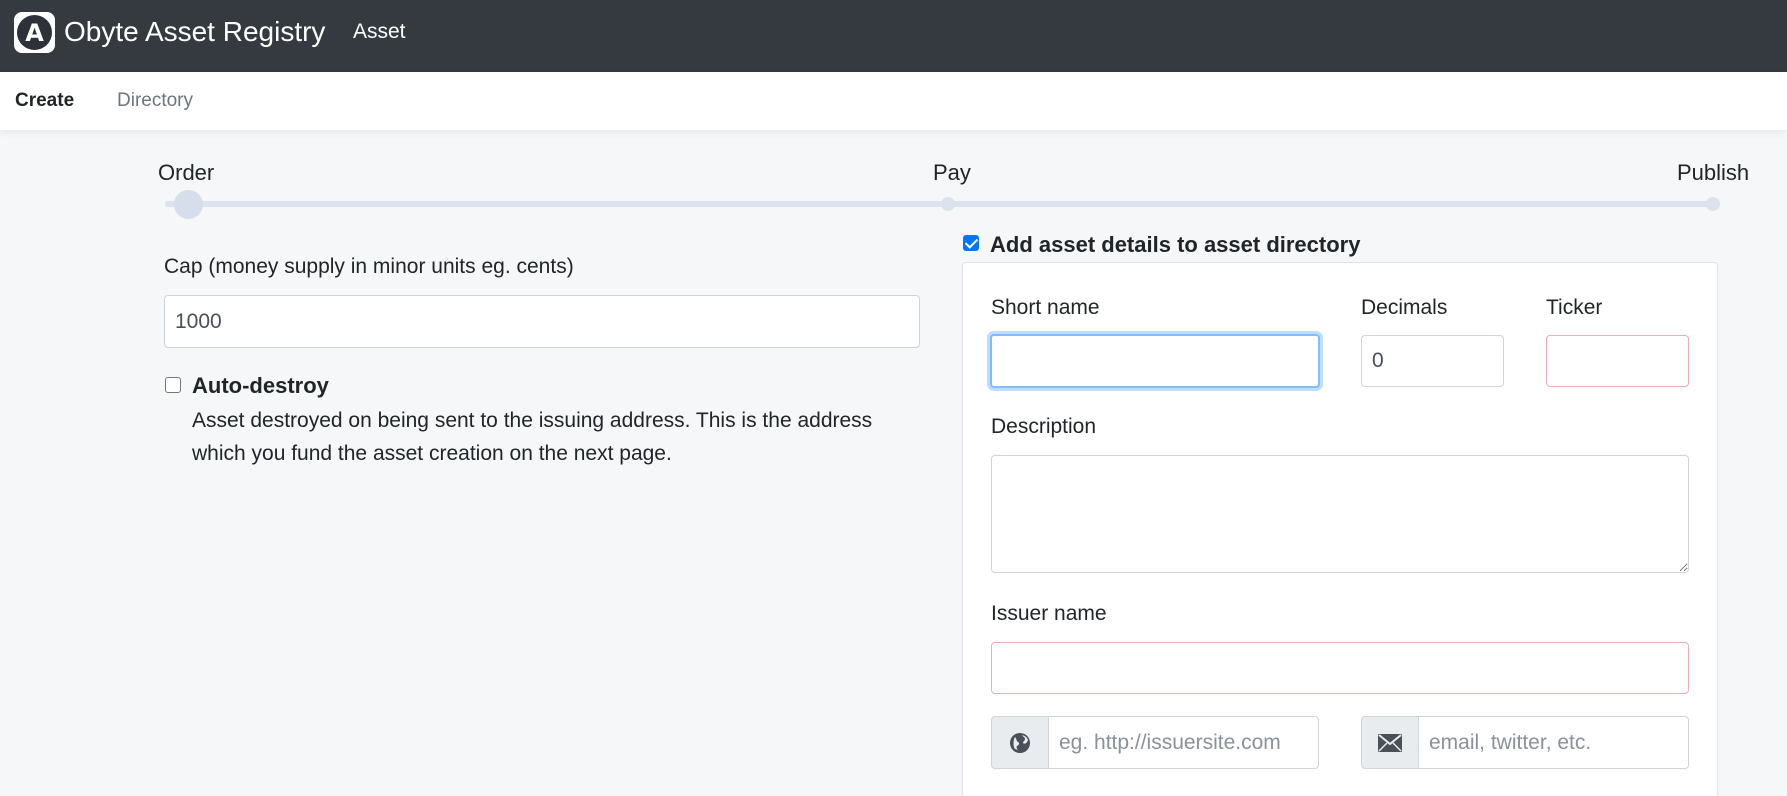  What do you see at coordinates (1432, 361) in the screenshot?
I see `decimals-input` at bounding box center [1432, 361].